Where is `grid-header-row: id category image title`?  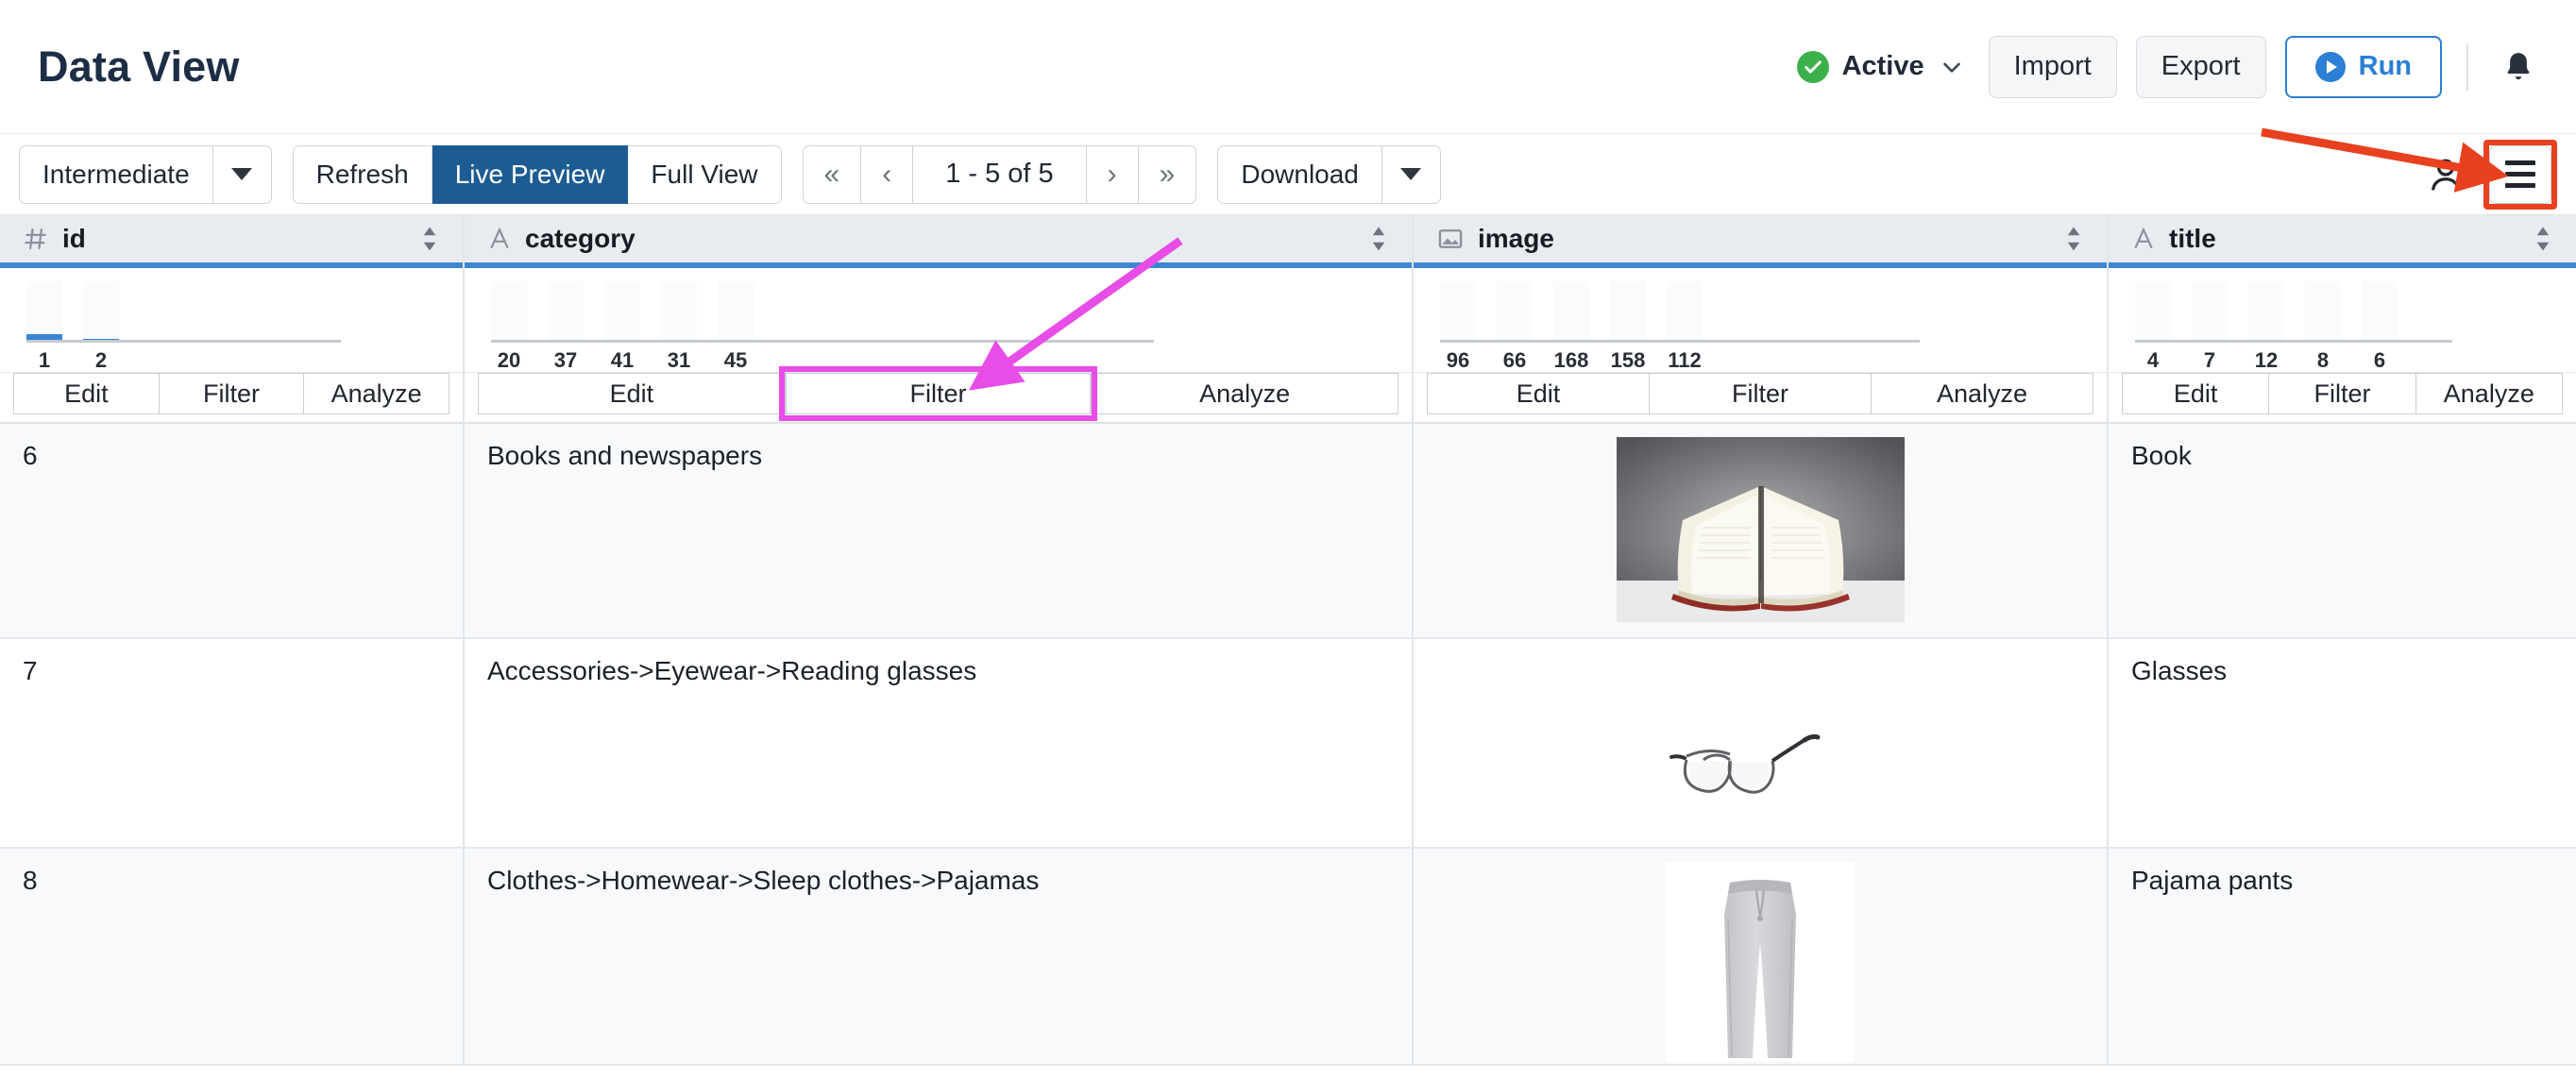
grid-header-row: id category image title is located at coordinates (1288, 241).